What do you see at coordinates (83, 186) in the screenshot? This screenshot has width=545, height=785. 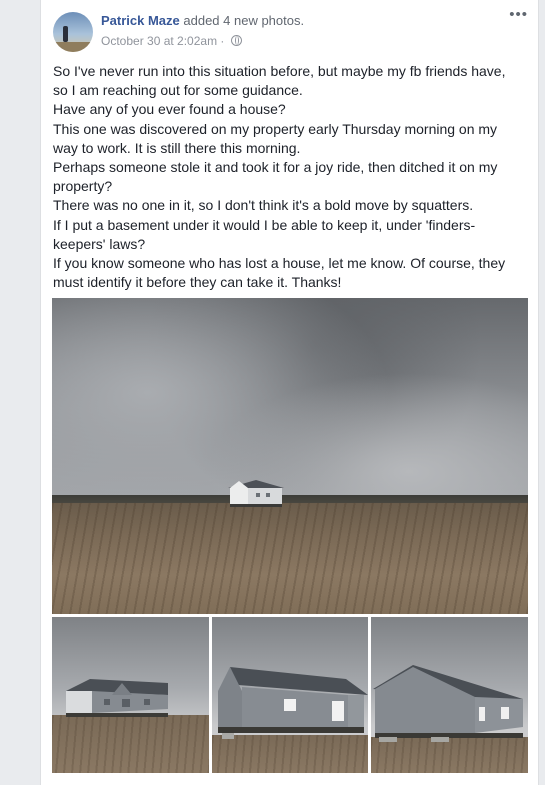 I see `post-text-line: property?` at bounding box center [83, 186].